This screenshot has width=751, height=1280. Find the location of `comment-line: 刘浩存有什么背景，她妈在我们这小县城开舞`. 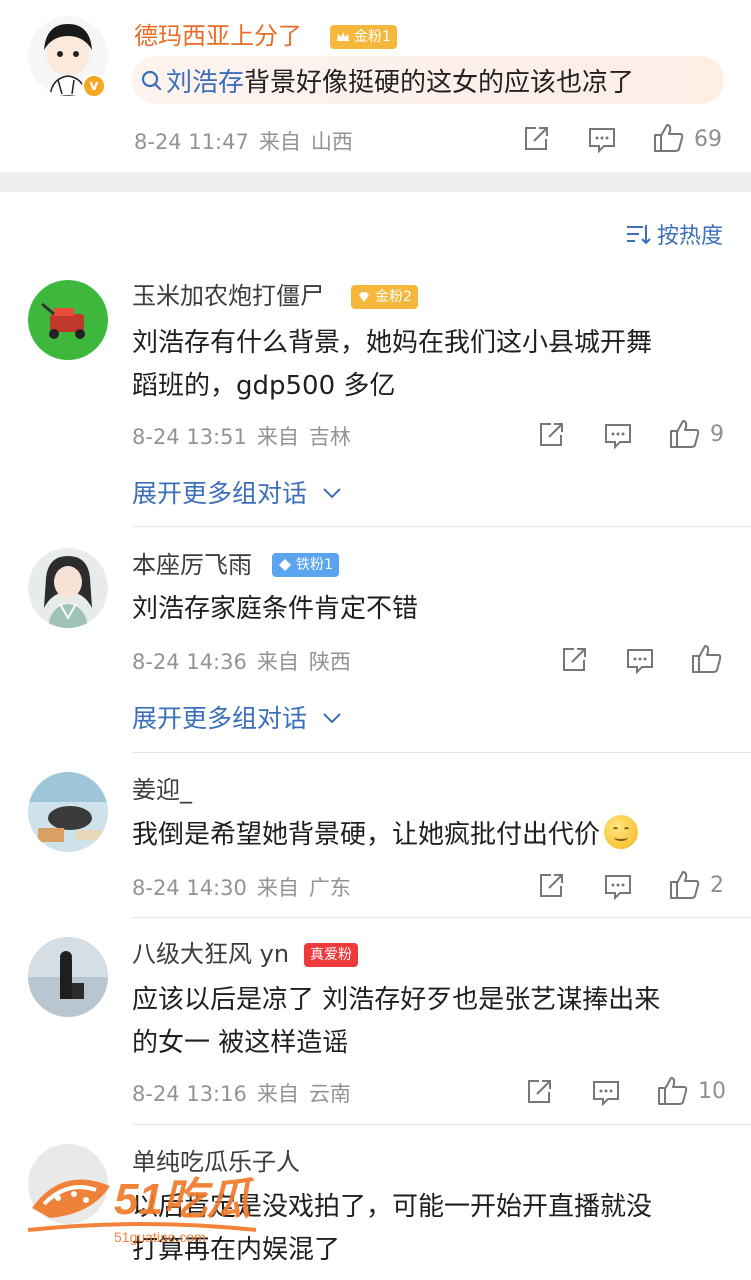

comment-line: 刘浩存有什么背景，她妈在我们这小县城开舞 is located at coordinates (392, 343).